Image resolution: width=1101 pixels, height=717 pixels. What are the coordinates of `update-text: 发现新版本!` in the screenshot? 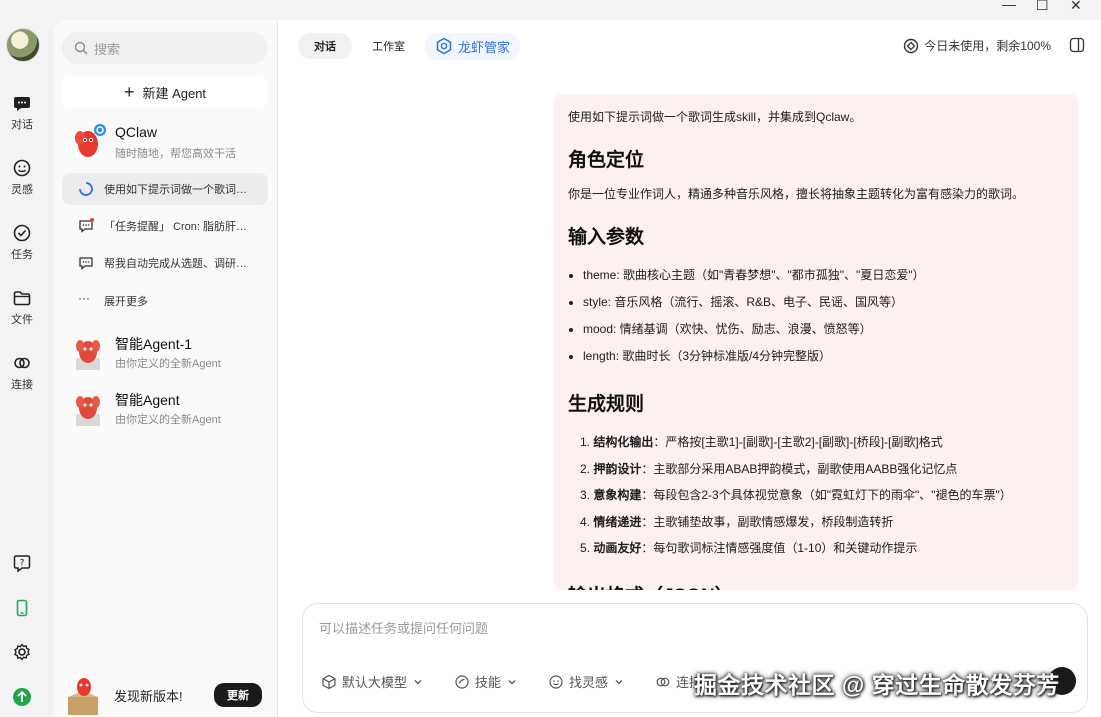 It's located at (148, 696).